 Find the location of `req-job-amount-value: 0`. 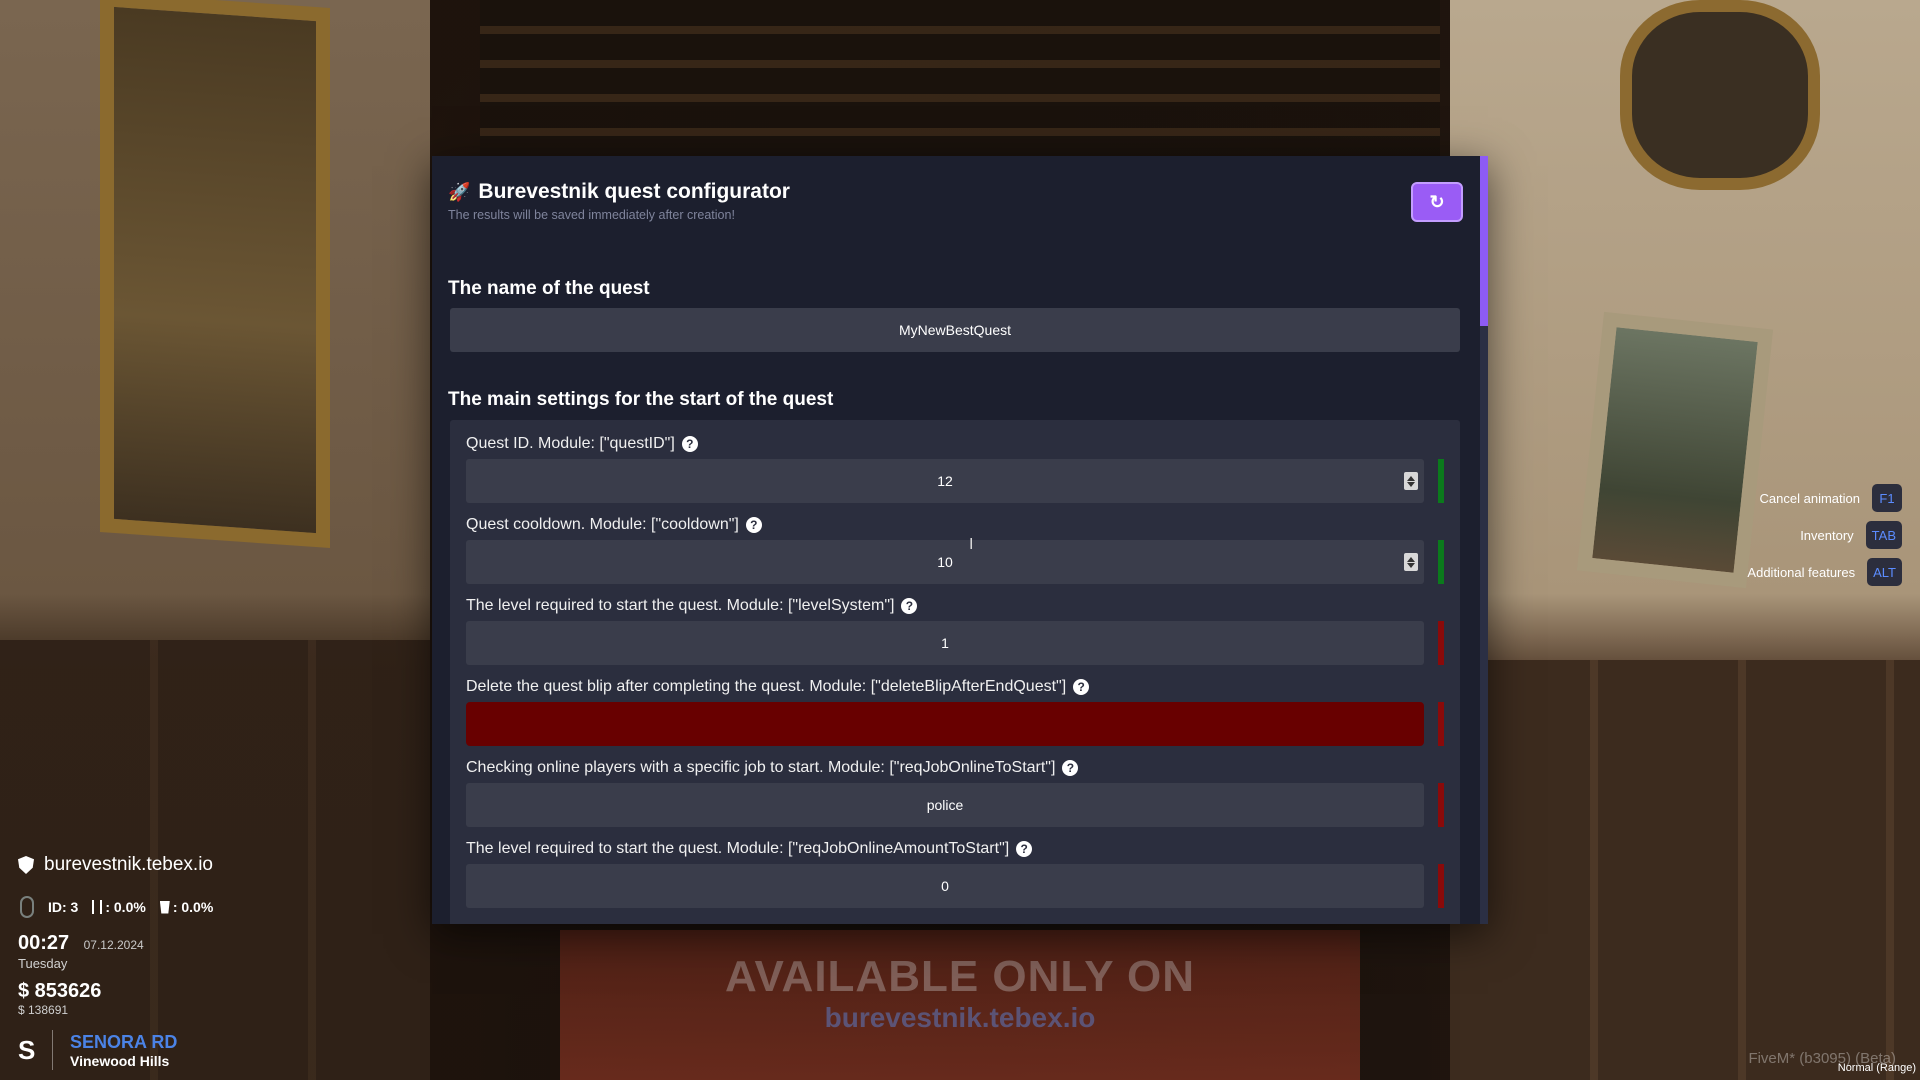

req-job-amount-value: 0 is located at coordinates (945, 886).